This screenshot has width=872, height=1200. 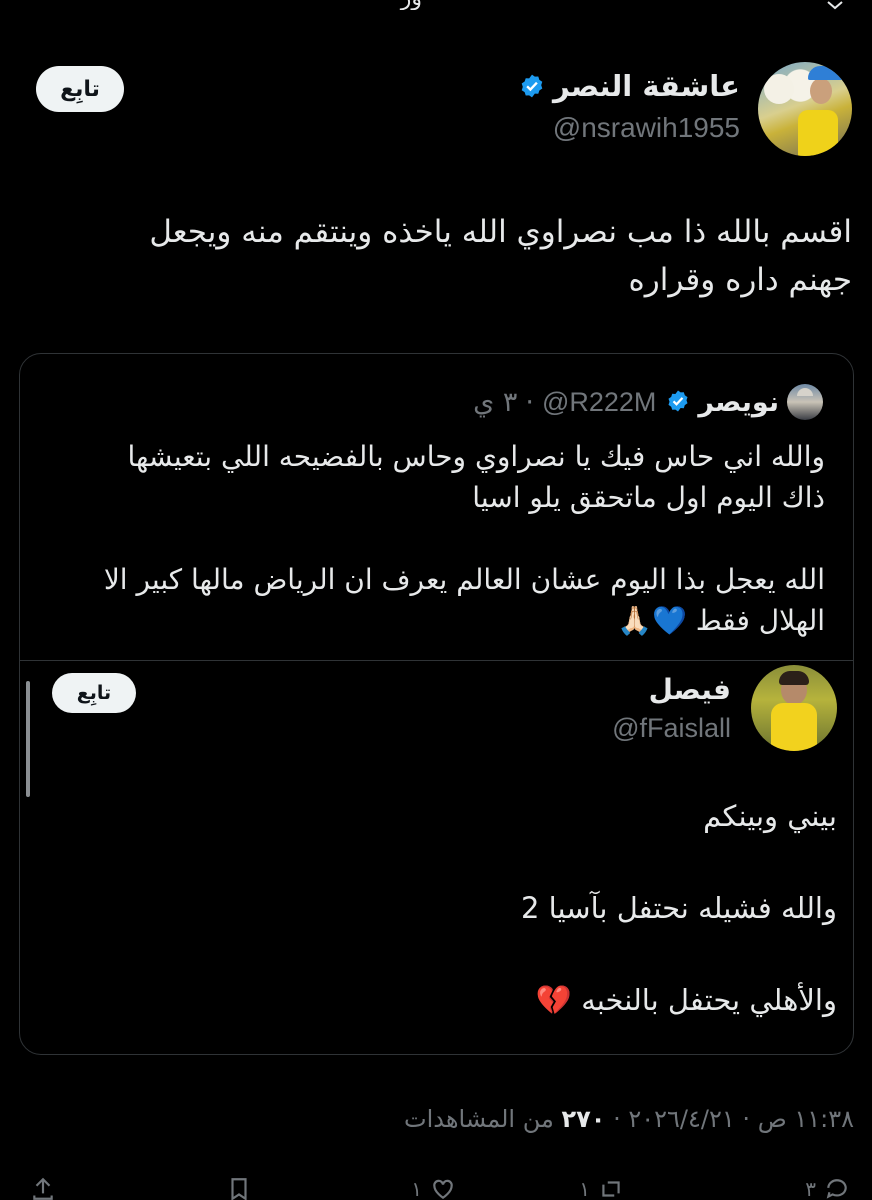 What do you see at coordinates (611, 1189) in the screenshot?
I see `retweet-icon` at bounding box center [611, 1189].